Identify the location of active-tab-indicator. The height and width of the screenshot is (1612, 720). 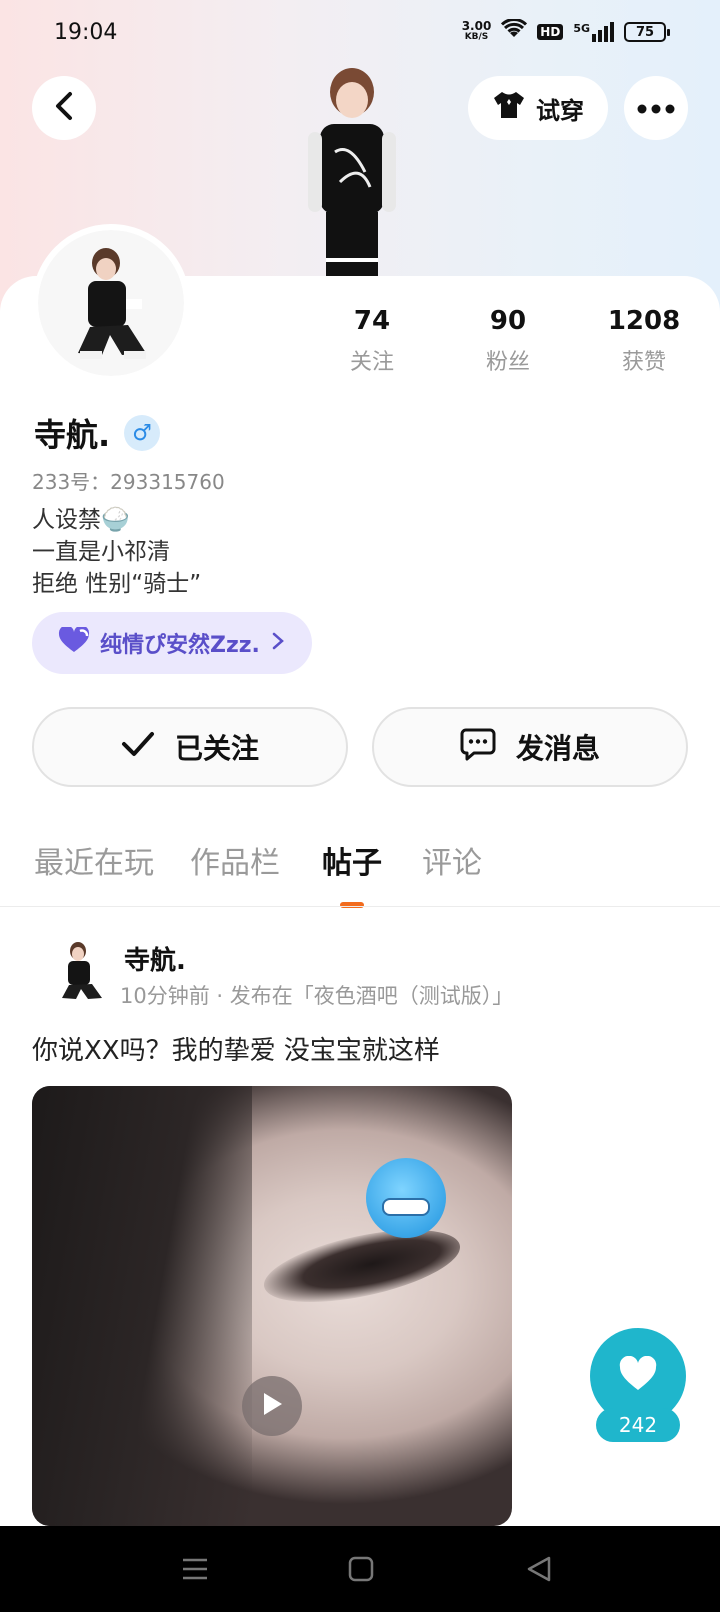
(352, 905).